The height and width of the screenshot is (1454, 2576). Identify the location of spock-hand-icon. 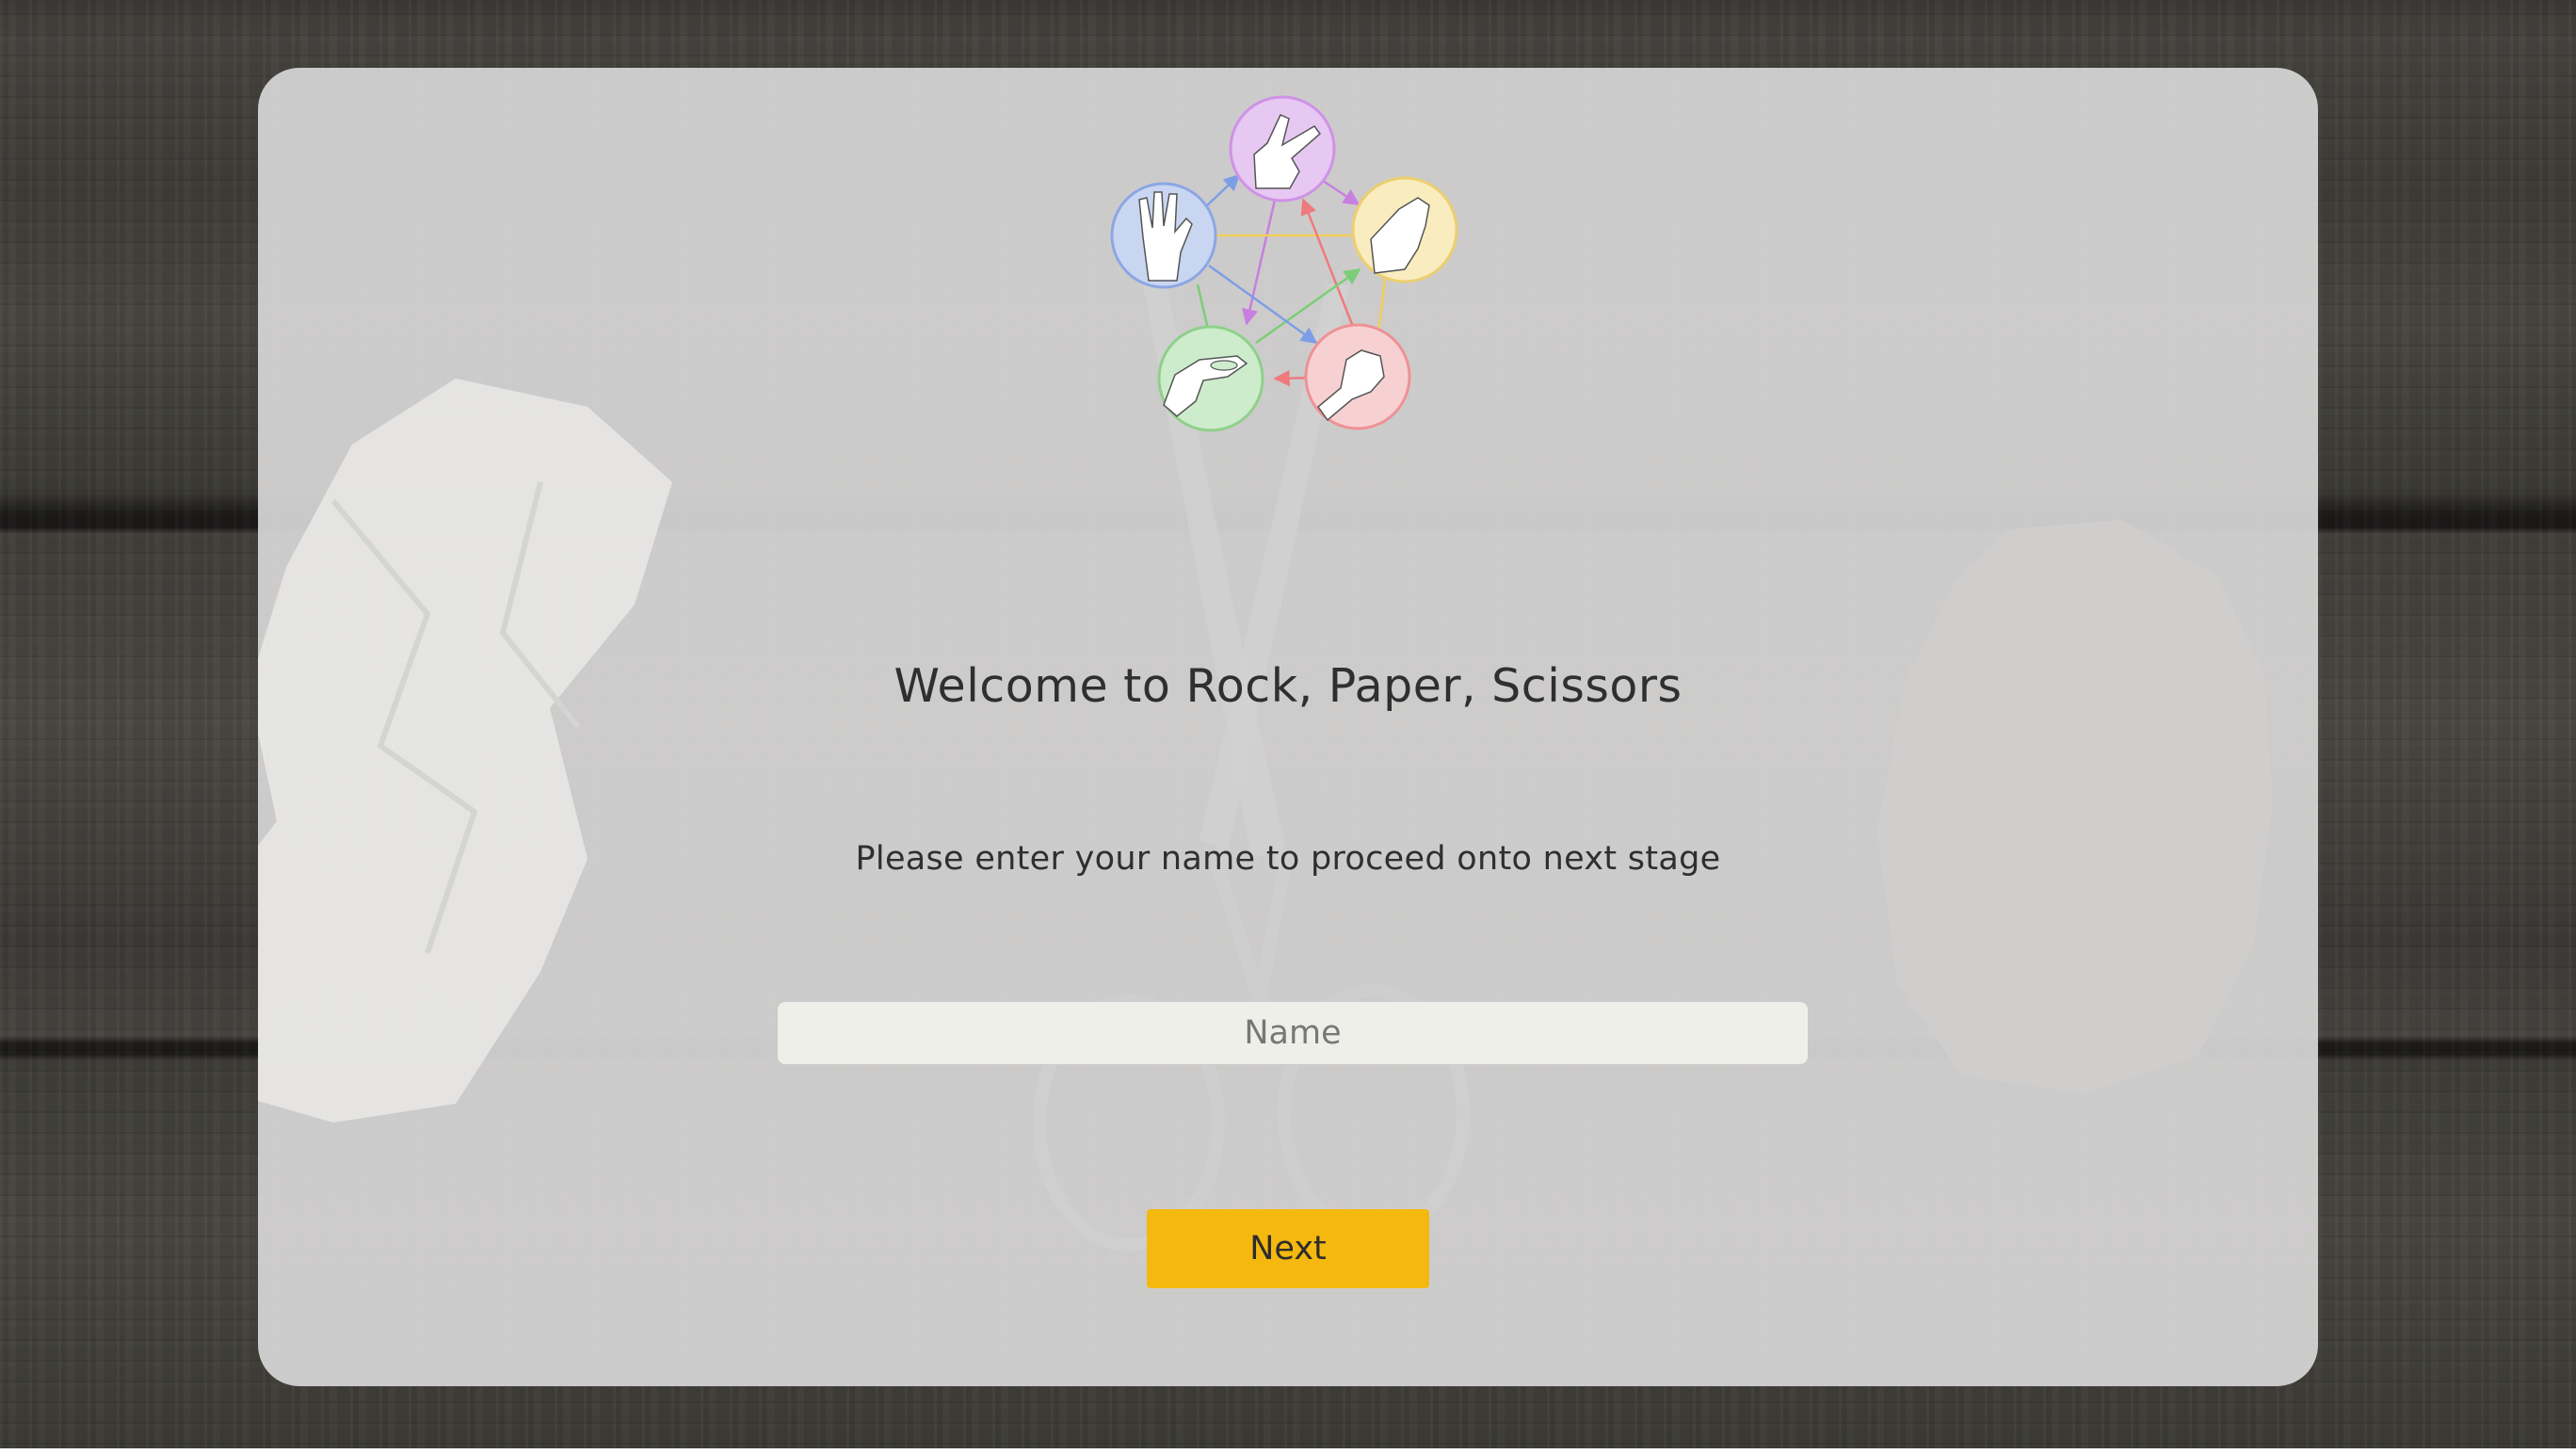
(1163, 235).